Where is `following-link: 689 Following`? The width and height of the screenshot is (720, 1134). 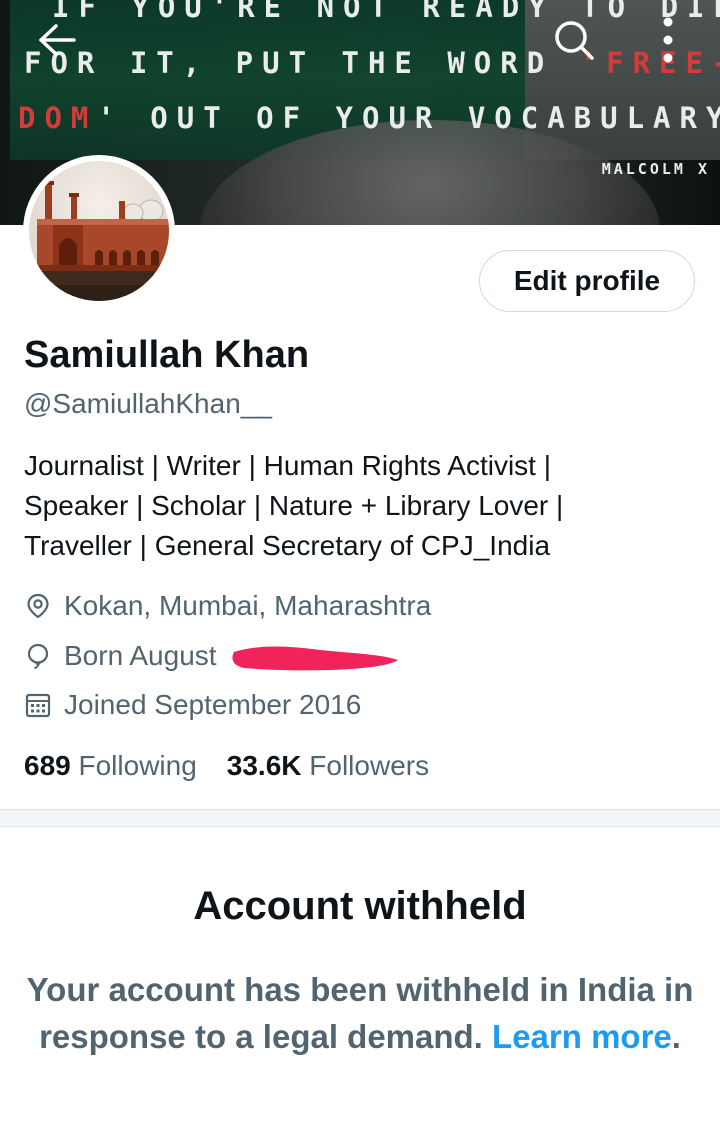
following-link: 689 Following is located at coordinates (110, 766).